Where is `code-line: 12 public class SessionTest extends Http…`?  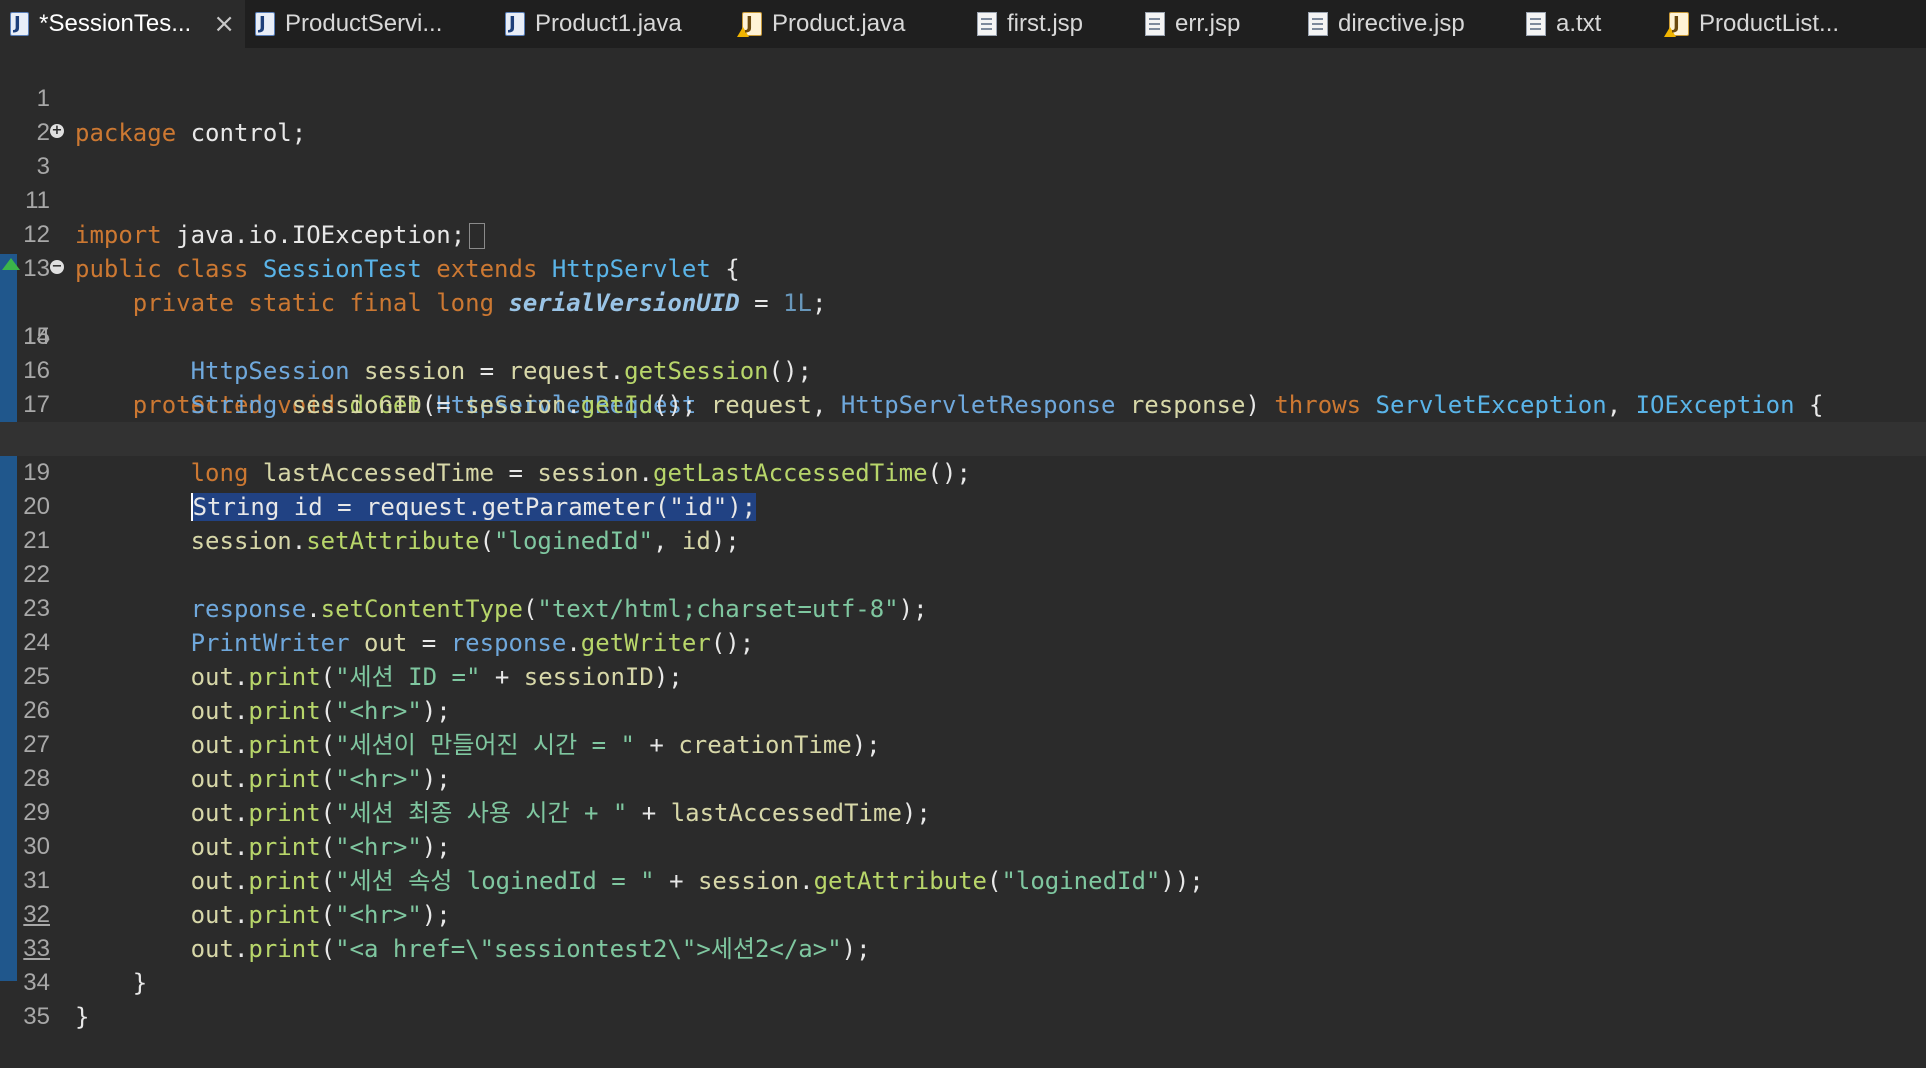 code-line: 12 public class SessionTest extends Http… is located at coordinates (963, 233).